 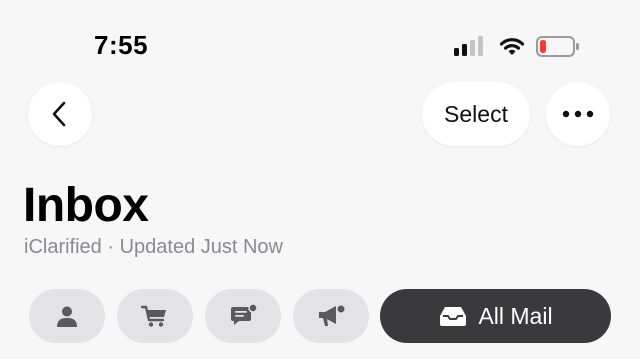 I want to click on chevron-left-icon, so click(x=59, y=114).